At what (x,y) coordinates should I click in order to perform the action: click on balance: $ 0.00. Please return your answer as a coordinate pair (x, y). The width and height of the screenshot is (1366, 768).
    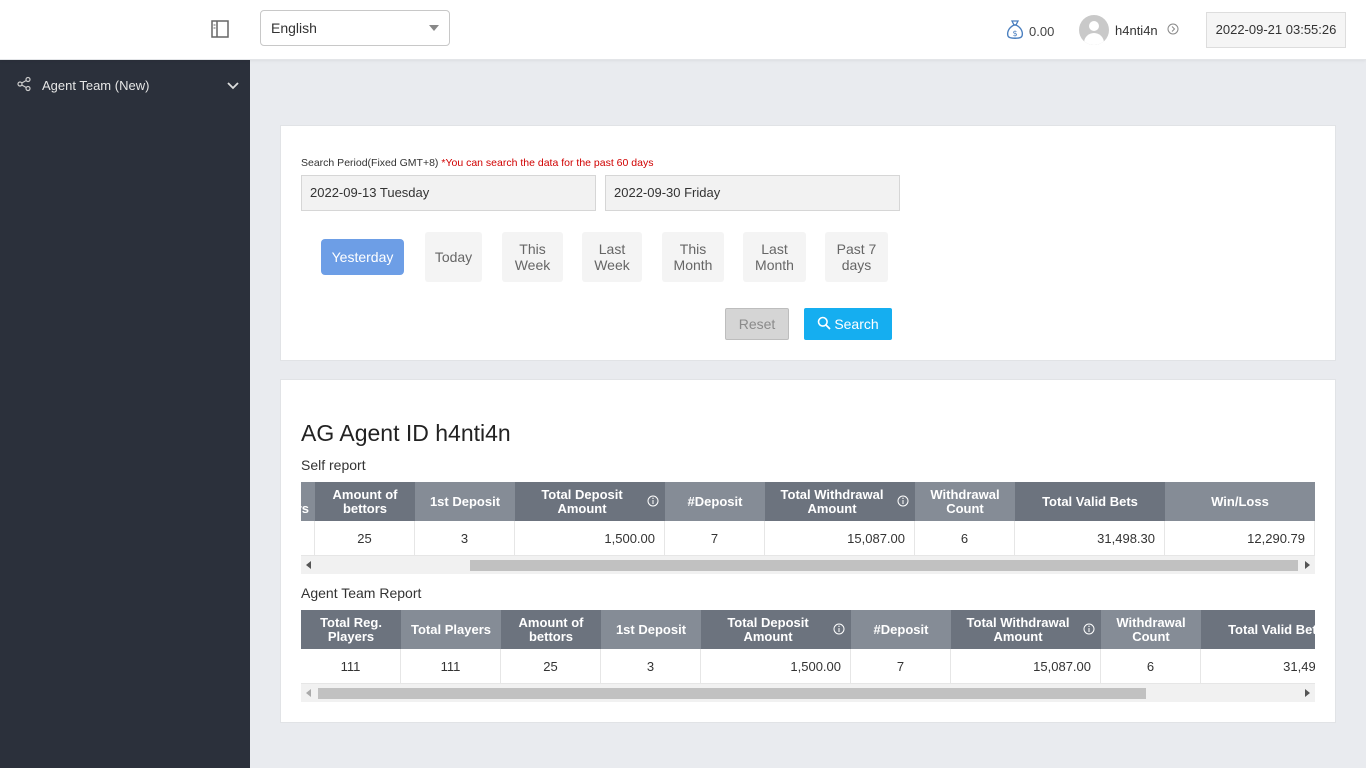
    Looking at the image, I should click on (1029, 31).